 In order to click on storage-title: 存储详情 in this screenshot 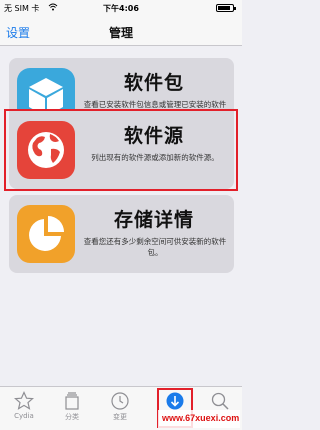, I will do `click(153, 220)`.